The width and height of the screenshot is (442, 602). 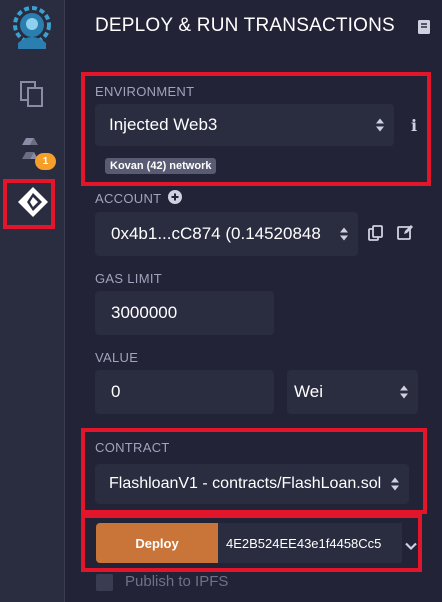 What do you see at coordinates (256, 129) in the screenshot?
I see `highlight-environment` at bounding box center [256, 129].